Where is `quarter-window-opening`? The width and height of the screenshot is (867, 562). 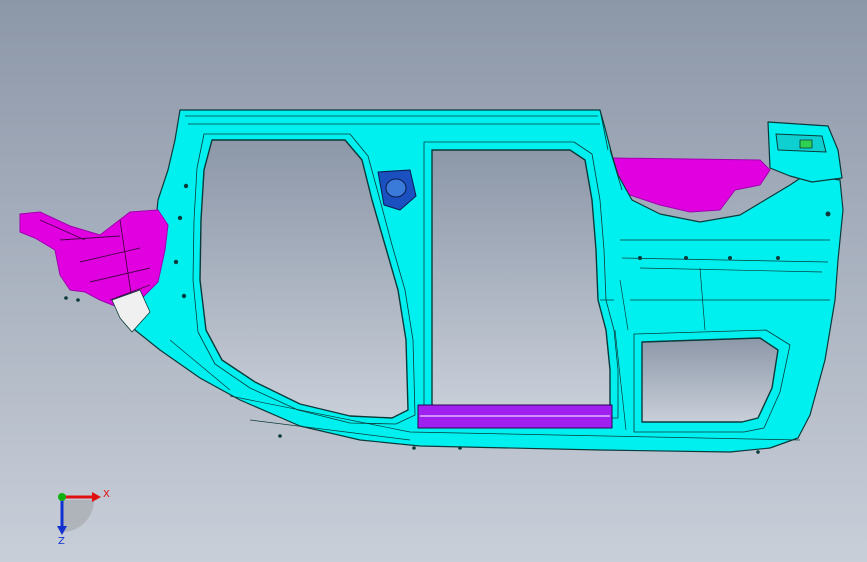
quarter-window-opening is located at coordinates (710, 380).